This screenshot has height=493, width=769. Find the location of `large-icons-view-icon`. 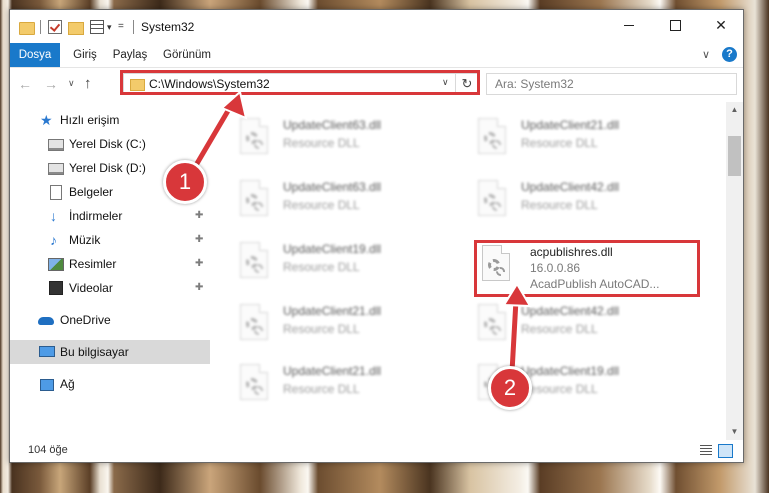

large-icons-view-icon is located at coordinates (725, 451).